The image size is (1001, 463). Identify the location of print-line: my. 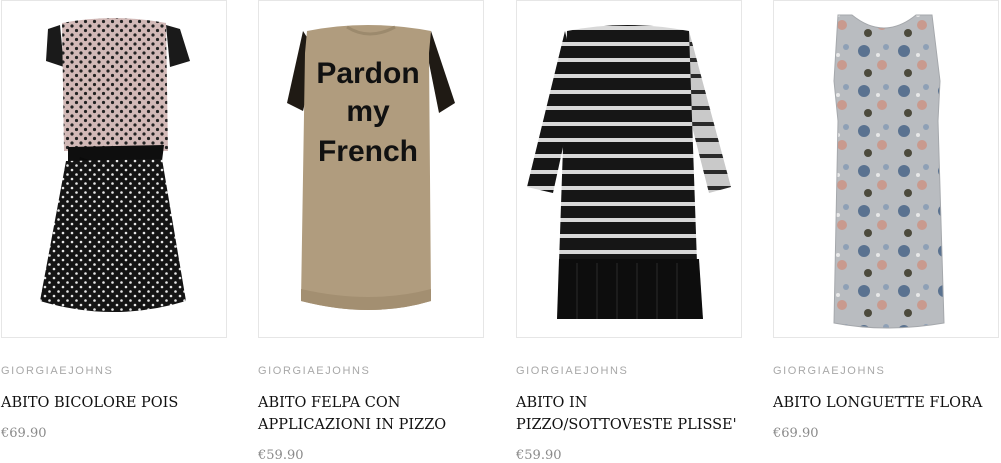
(368, 111).